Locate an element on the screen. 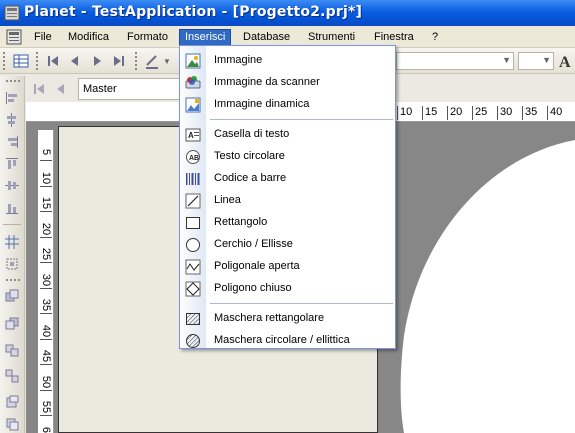 The width and height of the screenshot is (575, 433). font-combo: ▼ is located at coordinates (455, 61).